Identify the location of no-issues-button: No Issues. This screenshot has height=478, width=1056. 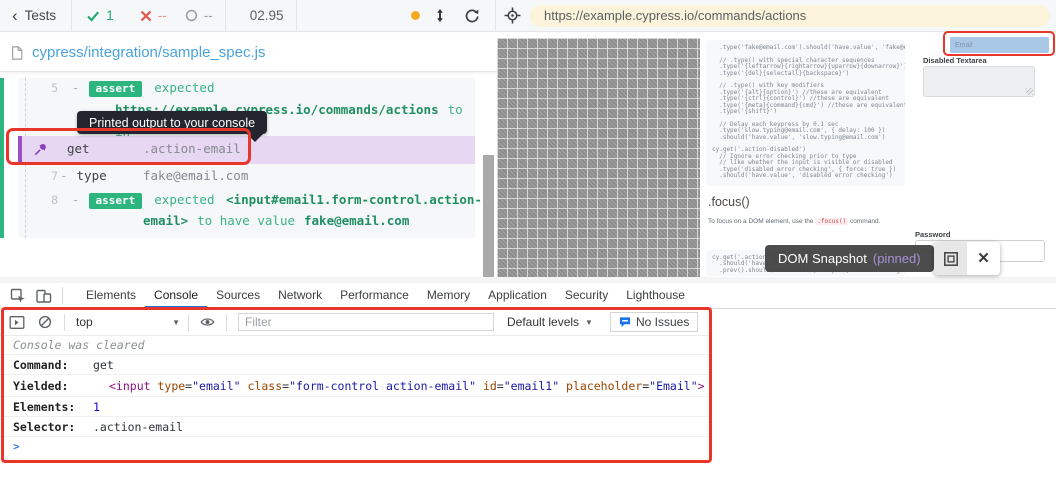
(654, 322).